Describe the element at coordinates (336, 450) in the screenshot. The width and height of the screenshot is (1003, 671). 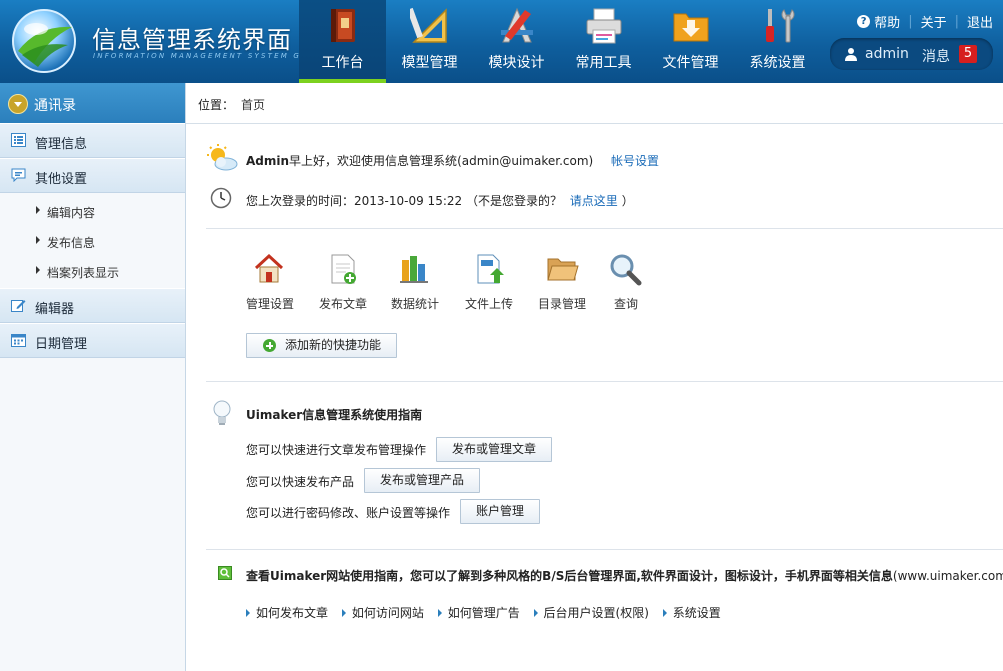
I see `guide-text: 您可以快速进行文章发布管理操作` at that location.